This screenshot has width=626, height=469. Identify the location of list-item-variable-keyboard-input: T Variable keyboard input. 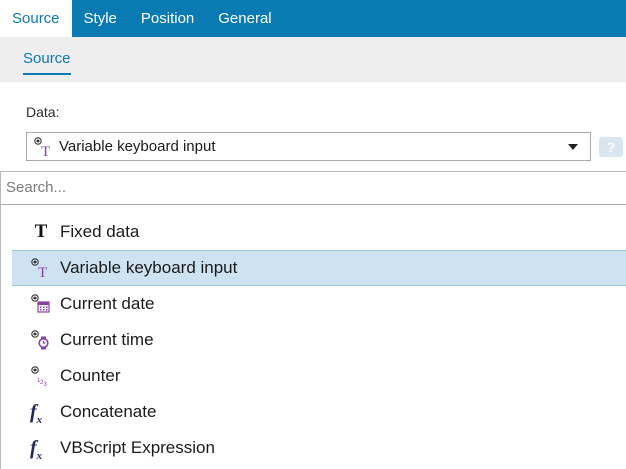
(319, 268).